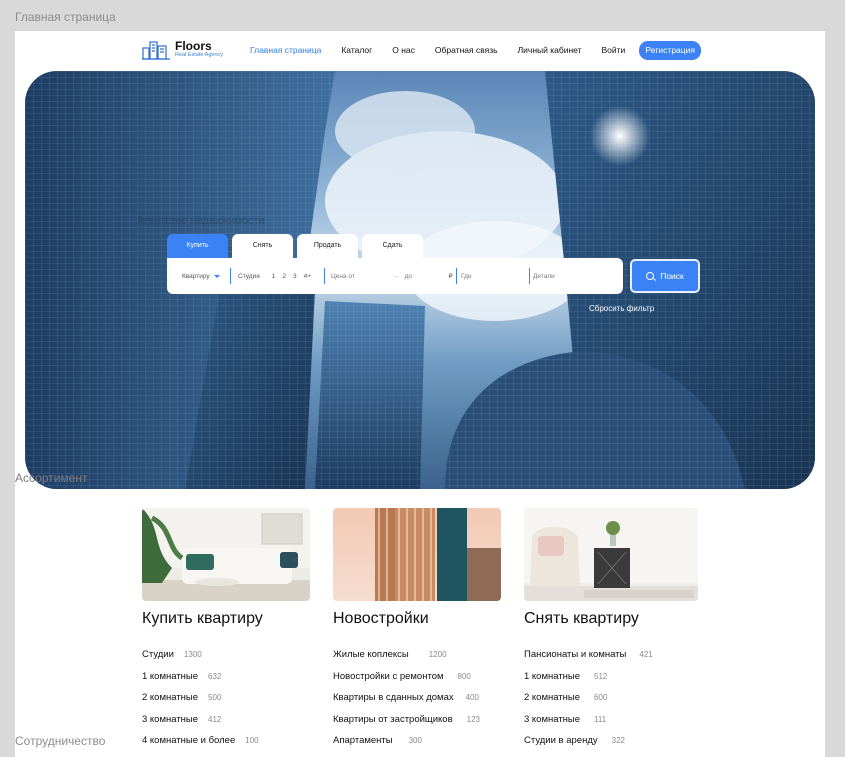 This screenshot has height=757, width=845. What do you see at coordinates (544, 276) in the screenshot?
I see `details-placeholder: Детали` at bounding box center [544, 276].